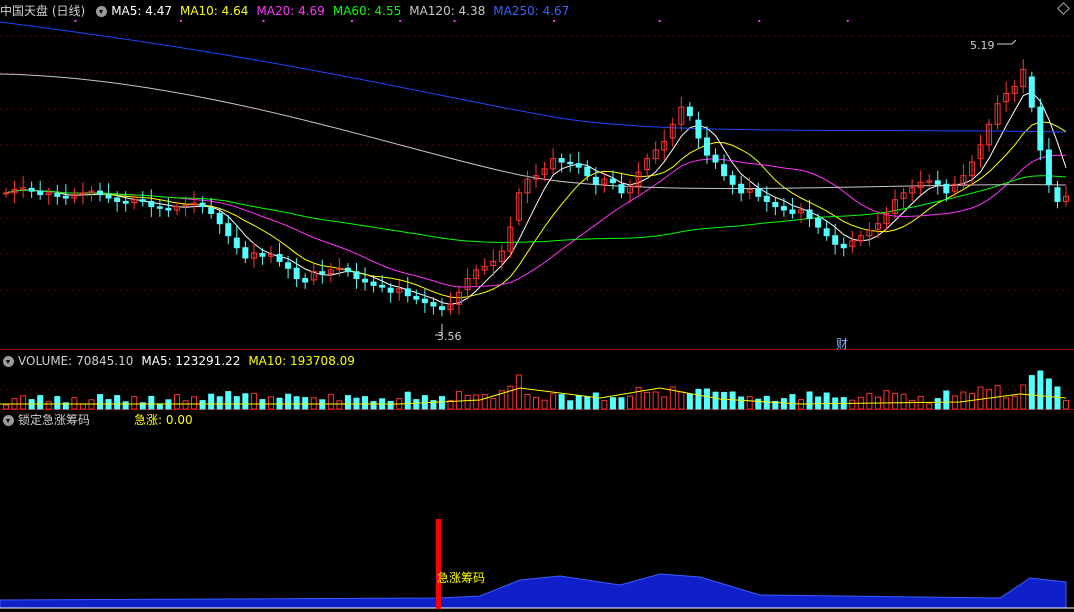 The image size is (1074, 612). I want to click on indicator-area, so click(537, 564).